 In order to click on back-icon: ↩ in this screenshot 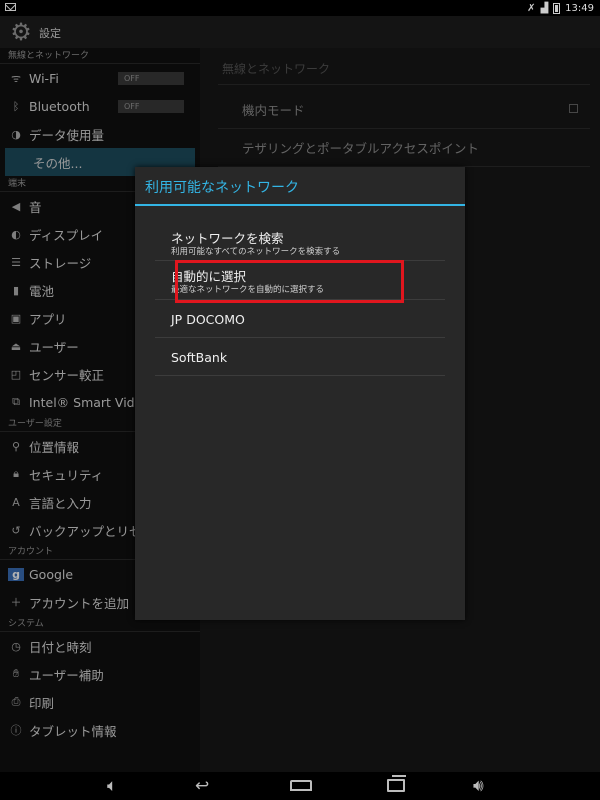, I will do `click(202, 786)`.